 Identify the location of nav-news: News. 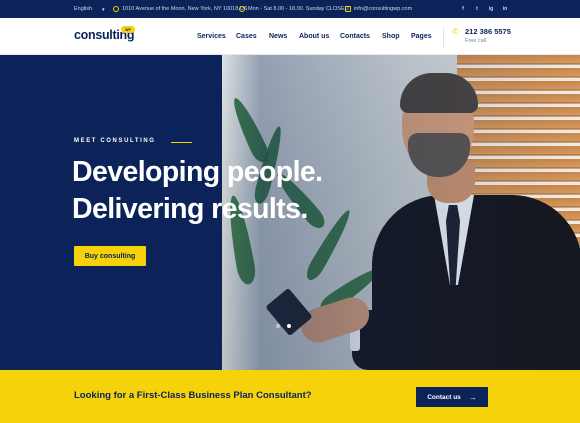
(278, 36).